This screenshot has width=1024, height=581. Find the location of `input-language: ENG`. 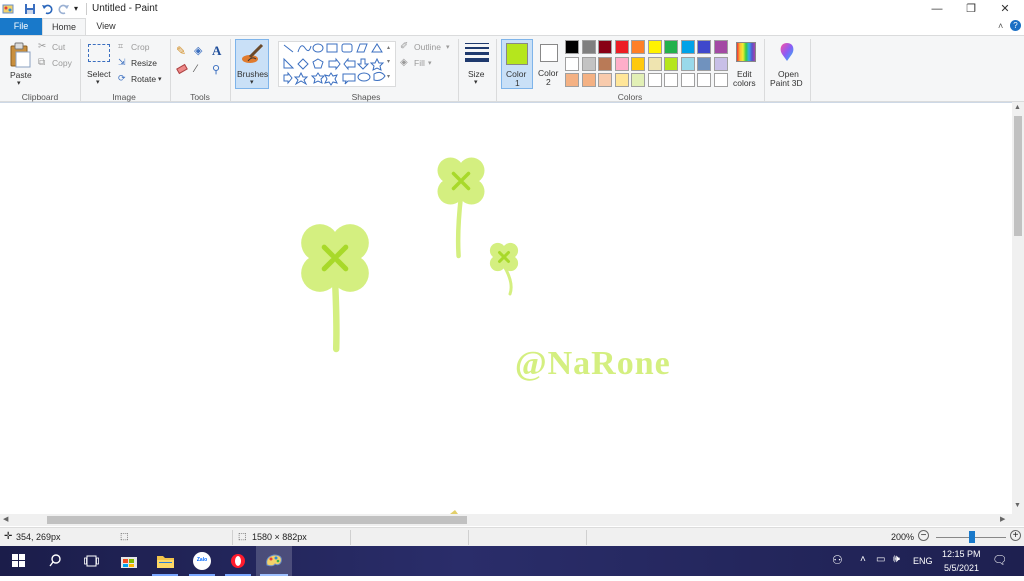

input-language: ENG is located at coordinates (923, 561).